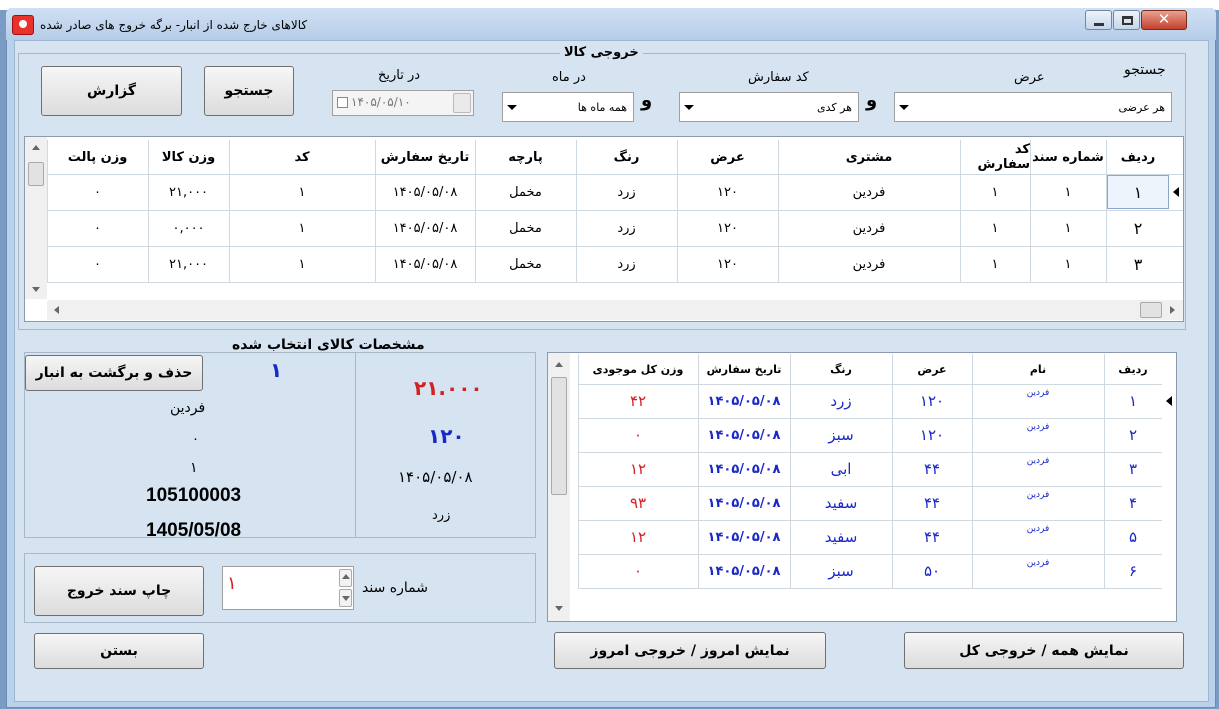 This screenshot has height=709, width=1219. Describe the element at coordinates (872, 100) in the screenshot. I see `and-label-1: و` at that location.